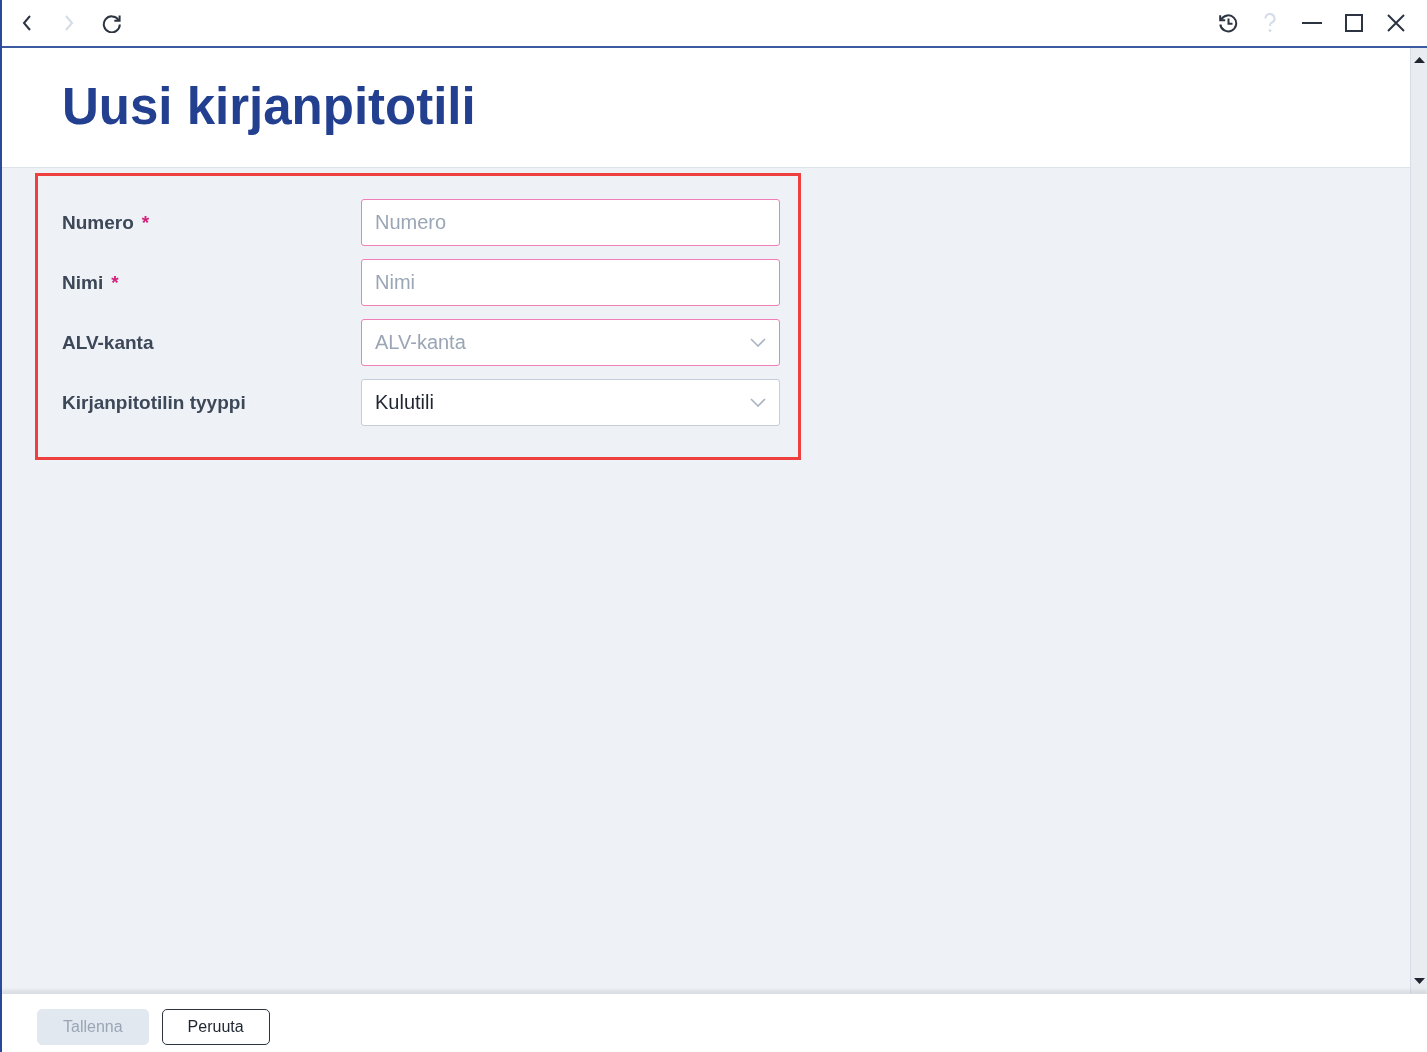  Describe the element at coordinates (1419, 981) in the screenshot. I see `down-arrow-icon` at that location.